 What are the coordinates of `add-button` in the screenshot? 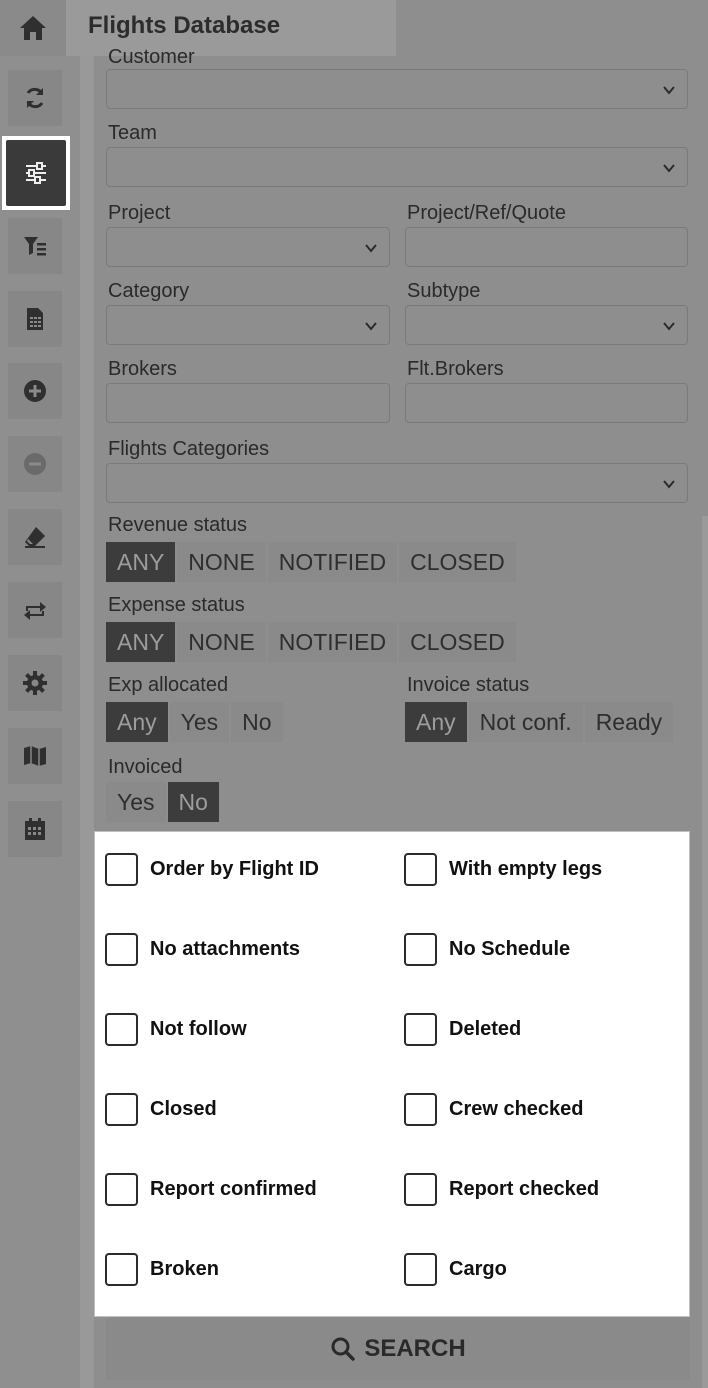 It's located at (35, 391).